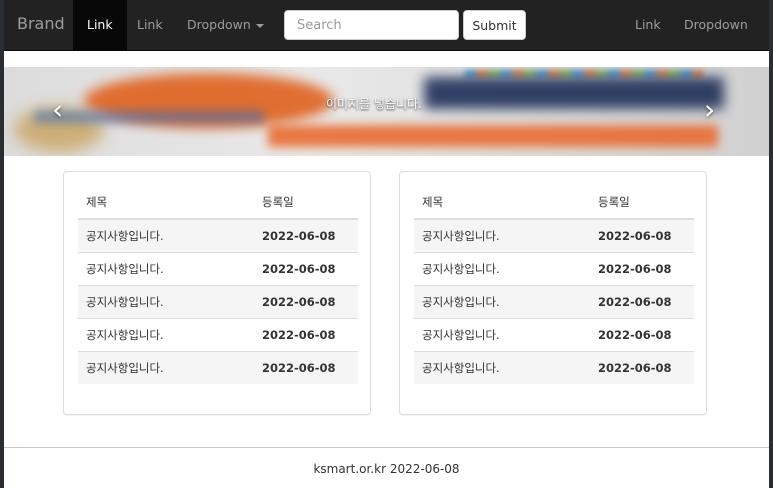 The height and width of the screenshot is (488, 773). What do you see at coordinates (709, 110) in the screenshot?
I see `chevron-right-icon: ›` at bounding box center [709, 110].